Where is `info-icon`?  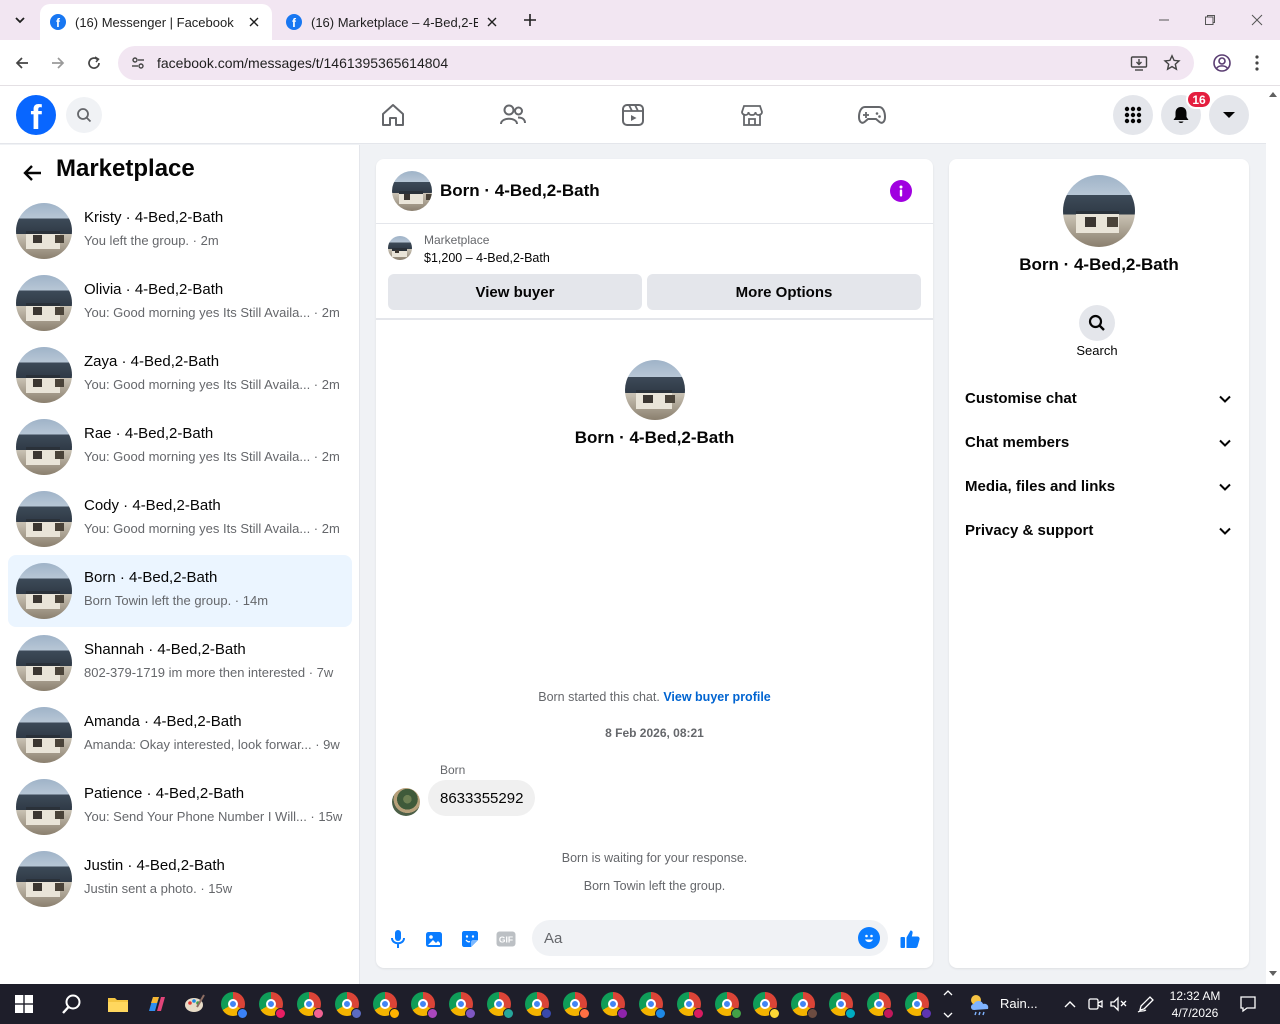
info-icon is located at coordinates (901, 191).